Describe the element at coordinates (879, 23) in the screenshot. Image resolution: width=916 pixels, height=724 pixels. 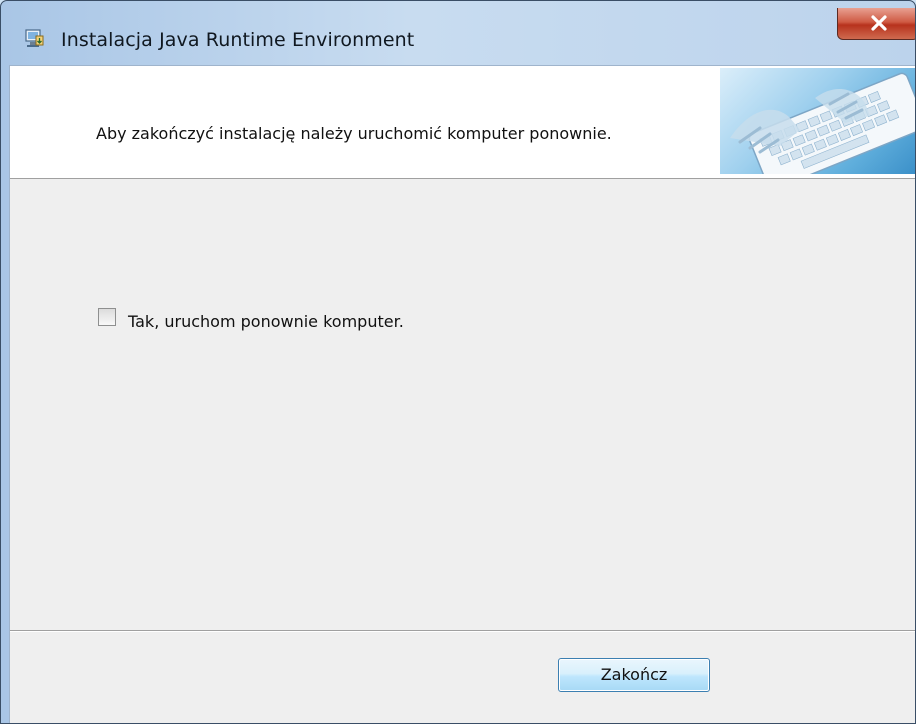
I see `close-icon` at that location.